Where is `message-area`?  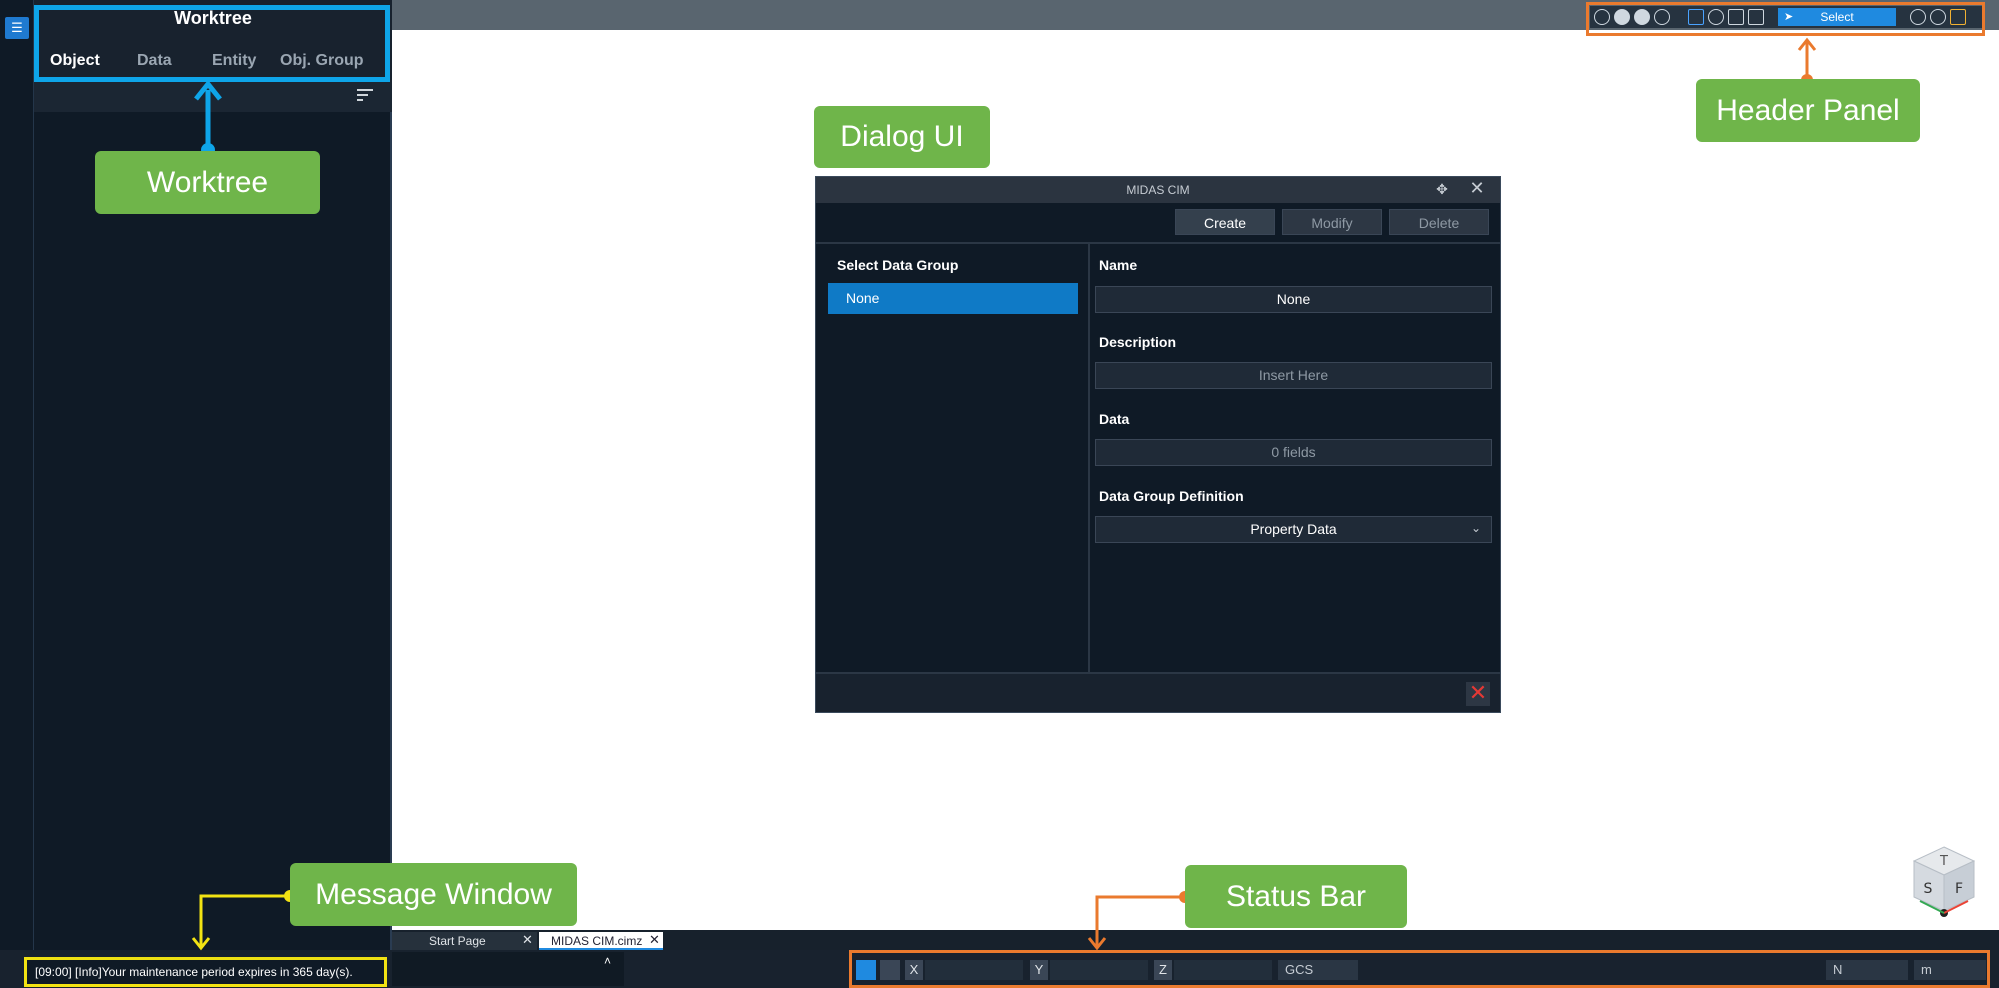 message-area is located at coordinates (508, 969).